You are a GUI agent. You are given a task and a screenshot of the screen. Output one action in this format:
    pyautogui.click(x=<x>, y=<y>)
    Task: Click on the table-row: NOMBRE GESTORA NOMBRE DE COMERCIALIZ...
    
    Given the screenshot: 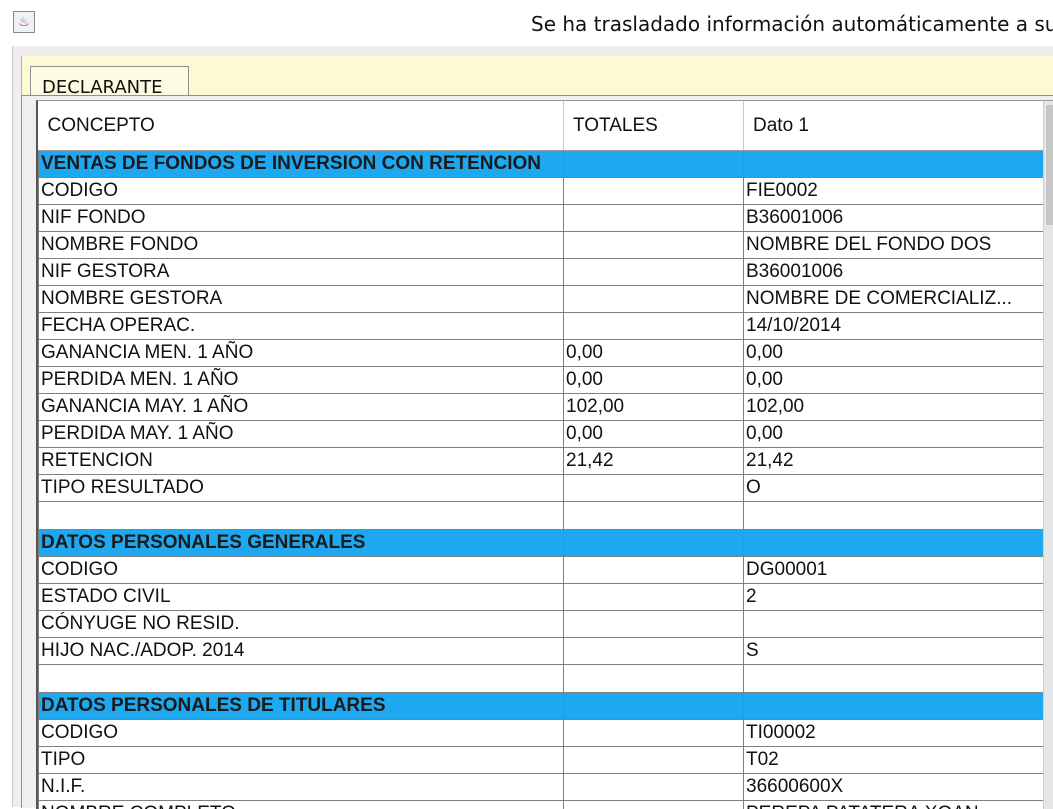 What is the action you would take?
    pyautogui.click(x=541, y=299)
    